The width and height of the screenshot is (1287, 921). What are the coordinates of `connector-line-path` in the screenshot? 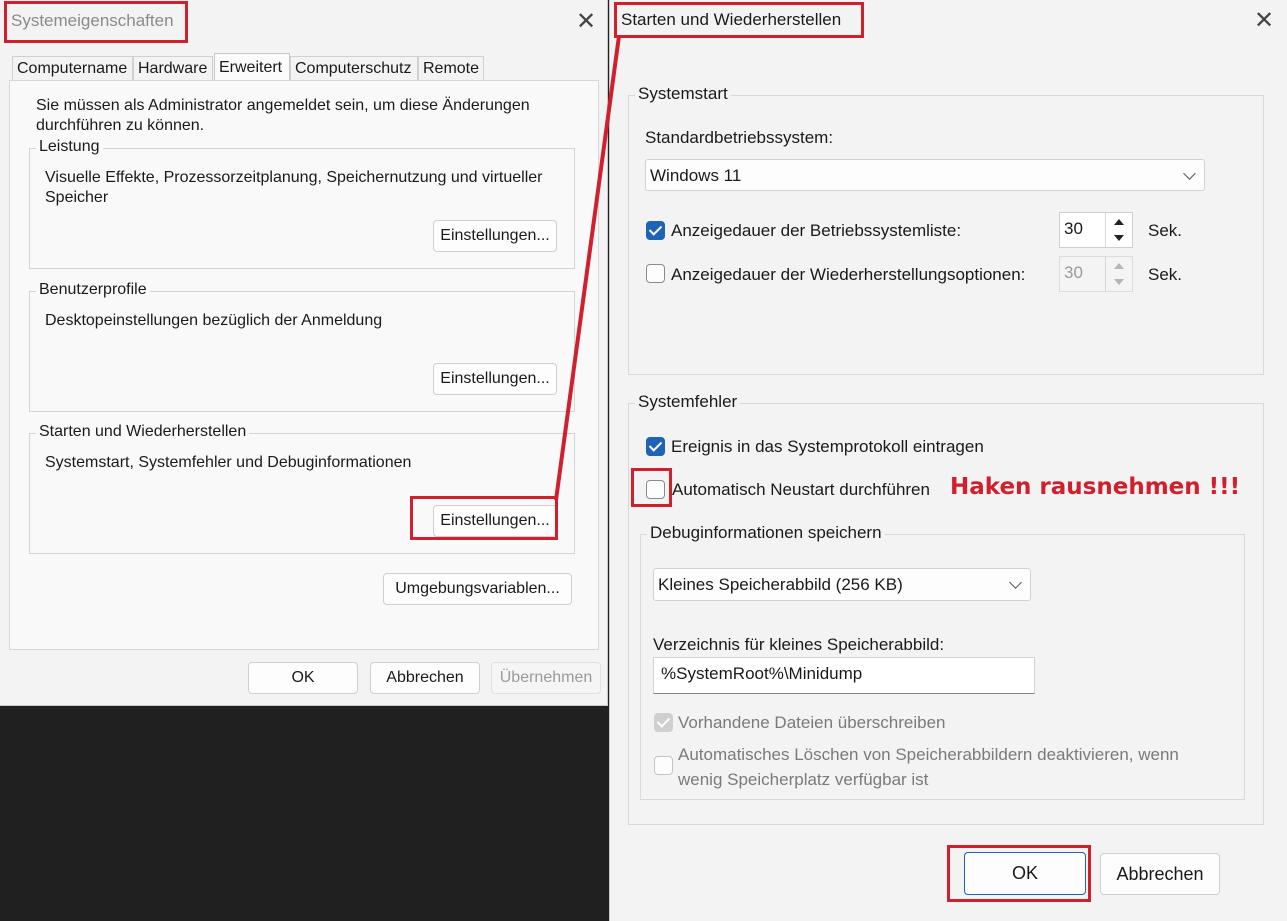 It's located at (587, 268).